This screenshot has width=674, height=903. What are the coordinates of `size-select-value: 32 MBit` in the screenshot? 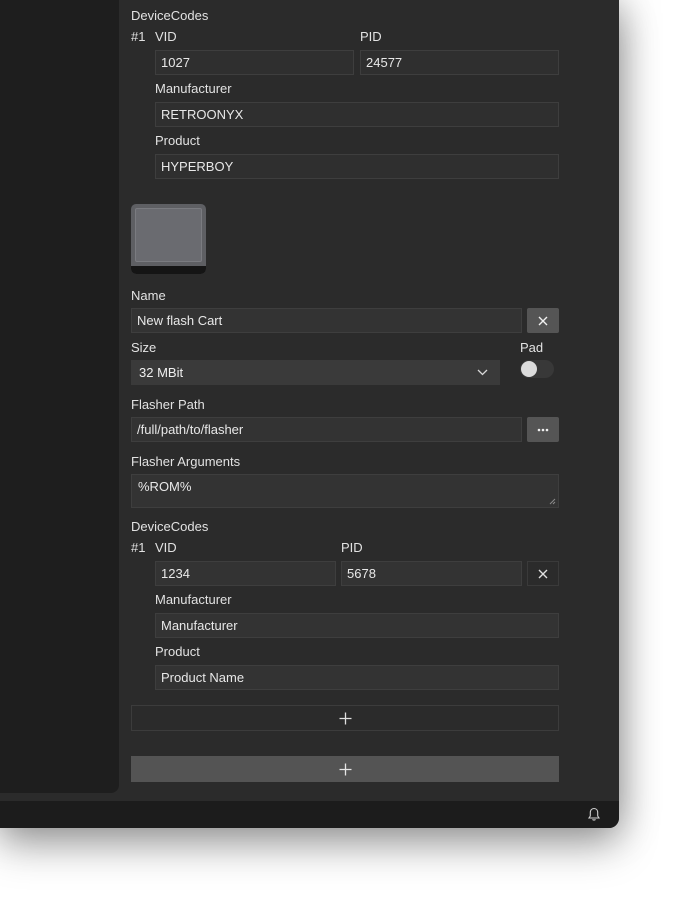 It's located at (161, 372).